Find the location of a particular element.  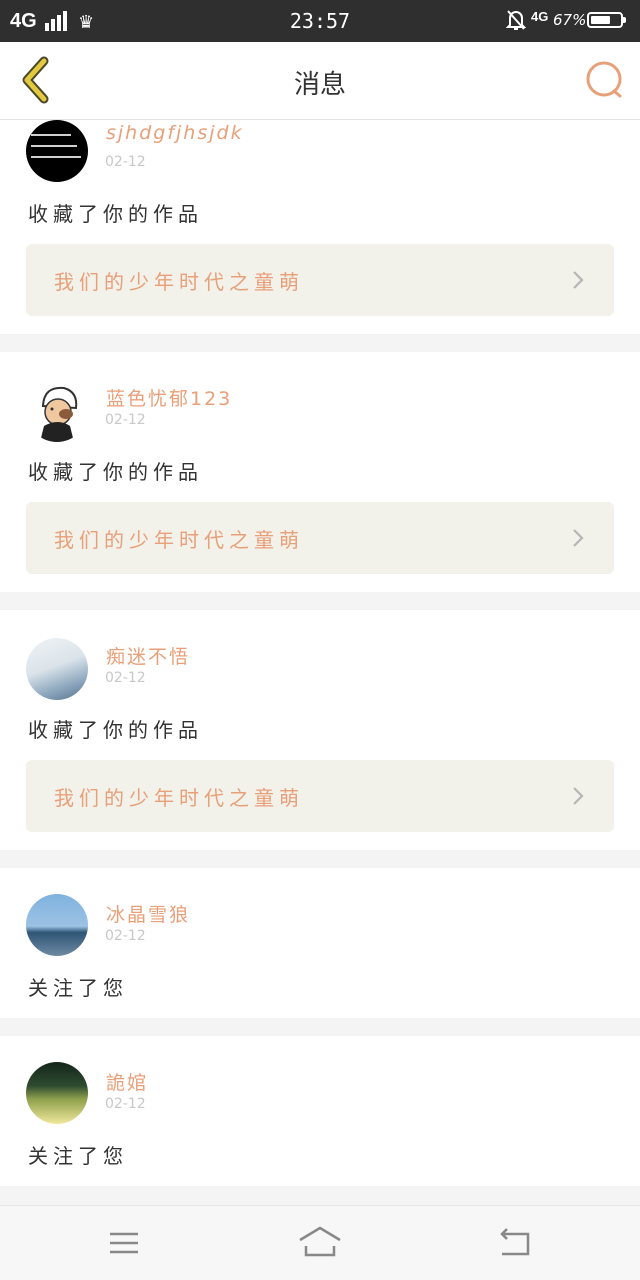

back-button is located at coordinates (36, 80).